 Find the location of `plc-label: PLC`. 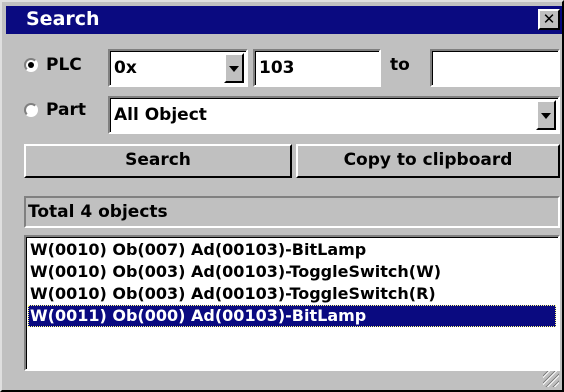

plc-label: PLC is located at coordinates (64, 65).